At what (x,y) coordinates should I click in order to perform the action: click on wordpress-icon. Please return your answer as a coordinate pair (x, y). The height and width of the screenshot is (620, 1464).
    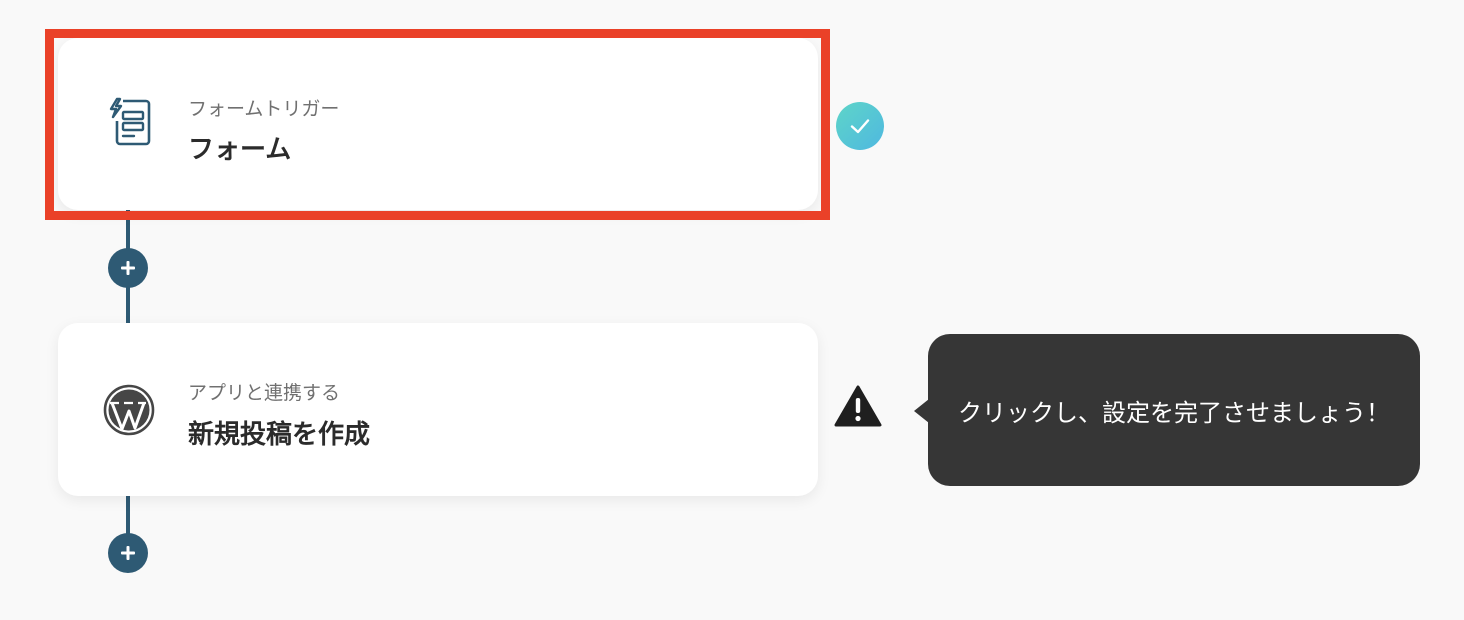
    Looking at the image, I should click on (129, 410).